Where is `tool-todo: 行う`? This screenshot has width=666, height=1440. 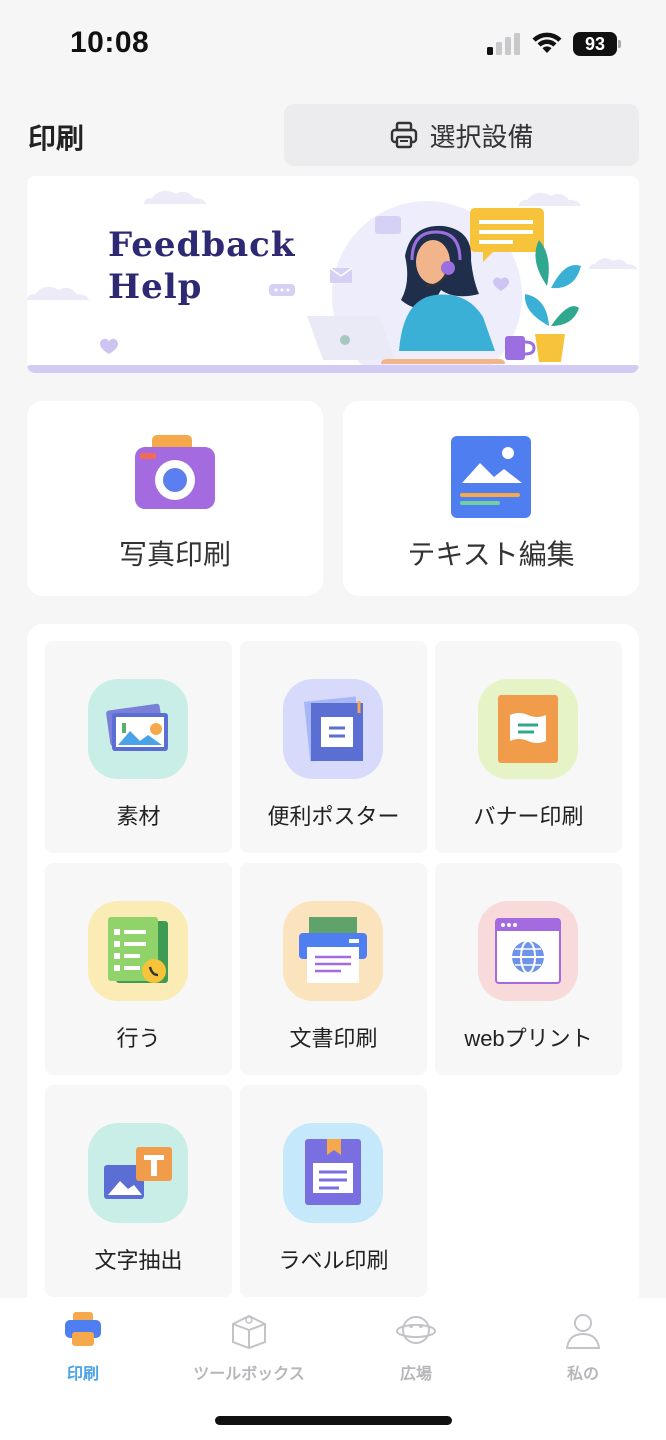
tool-todo: 行う is located at coordinates (138, 969).